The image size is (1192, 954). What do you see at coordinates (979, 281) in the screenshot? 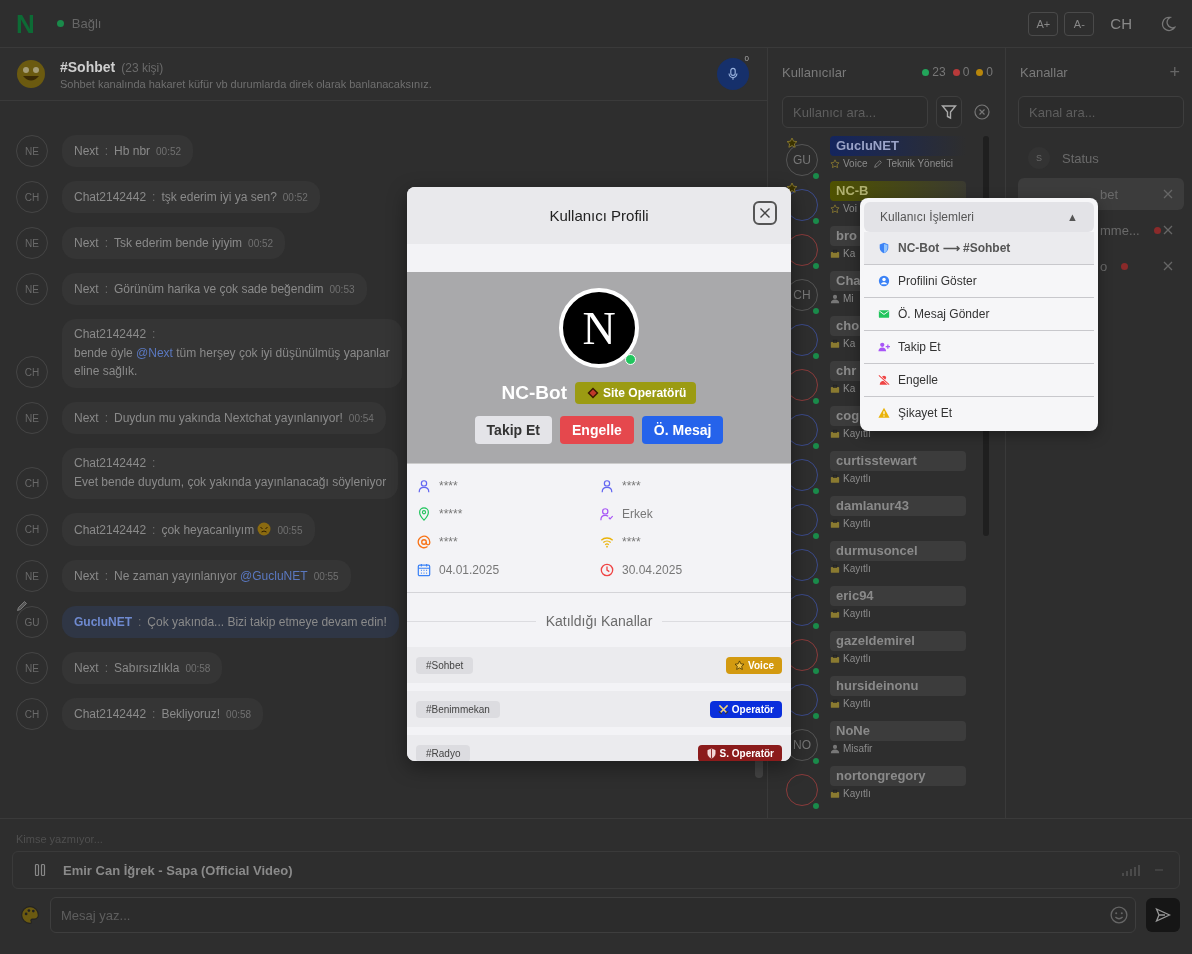
I see `menu-item: Profilini Göster` at bounding box center [979, 281].